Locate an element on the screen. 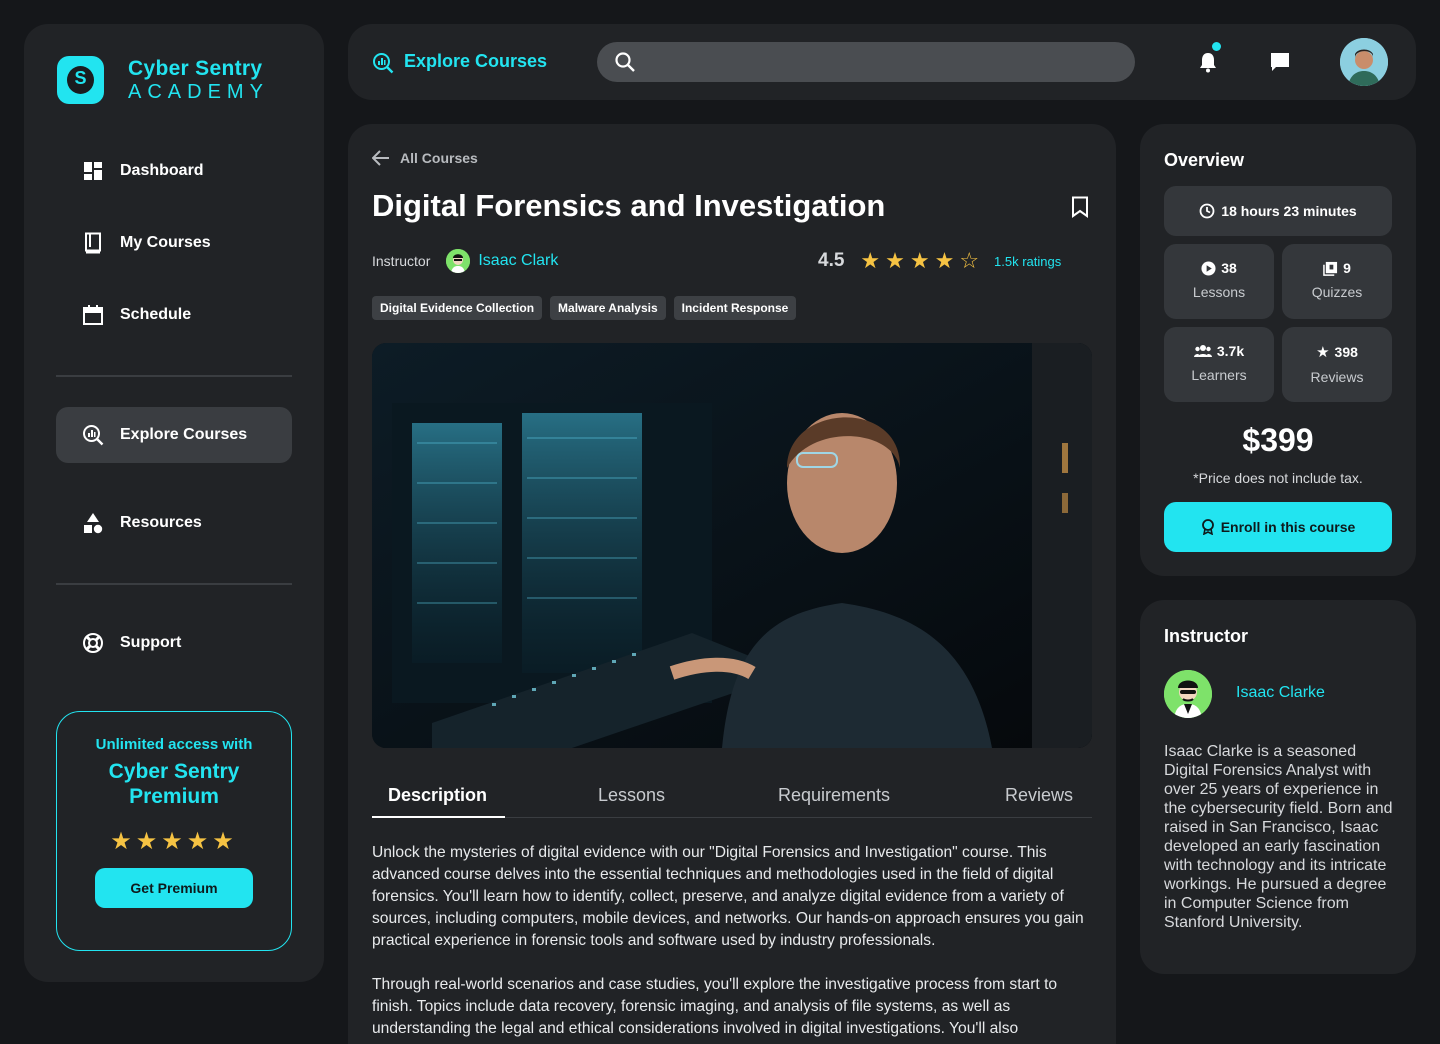 This screenshot has height=1044, width=1440. stat-reviews: ★ 398 Reviews is located at coordinates (1337, 364).